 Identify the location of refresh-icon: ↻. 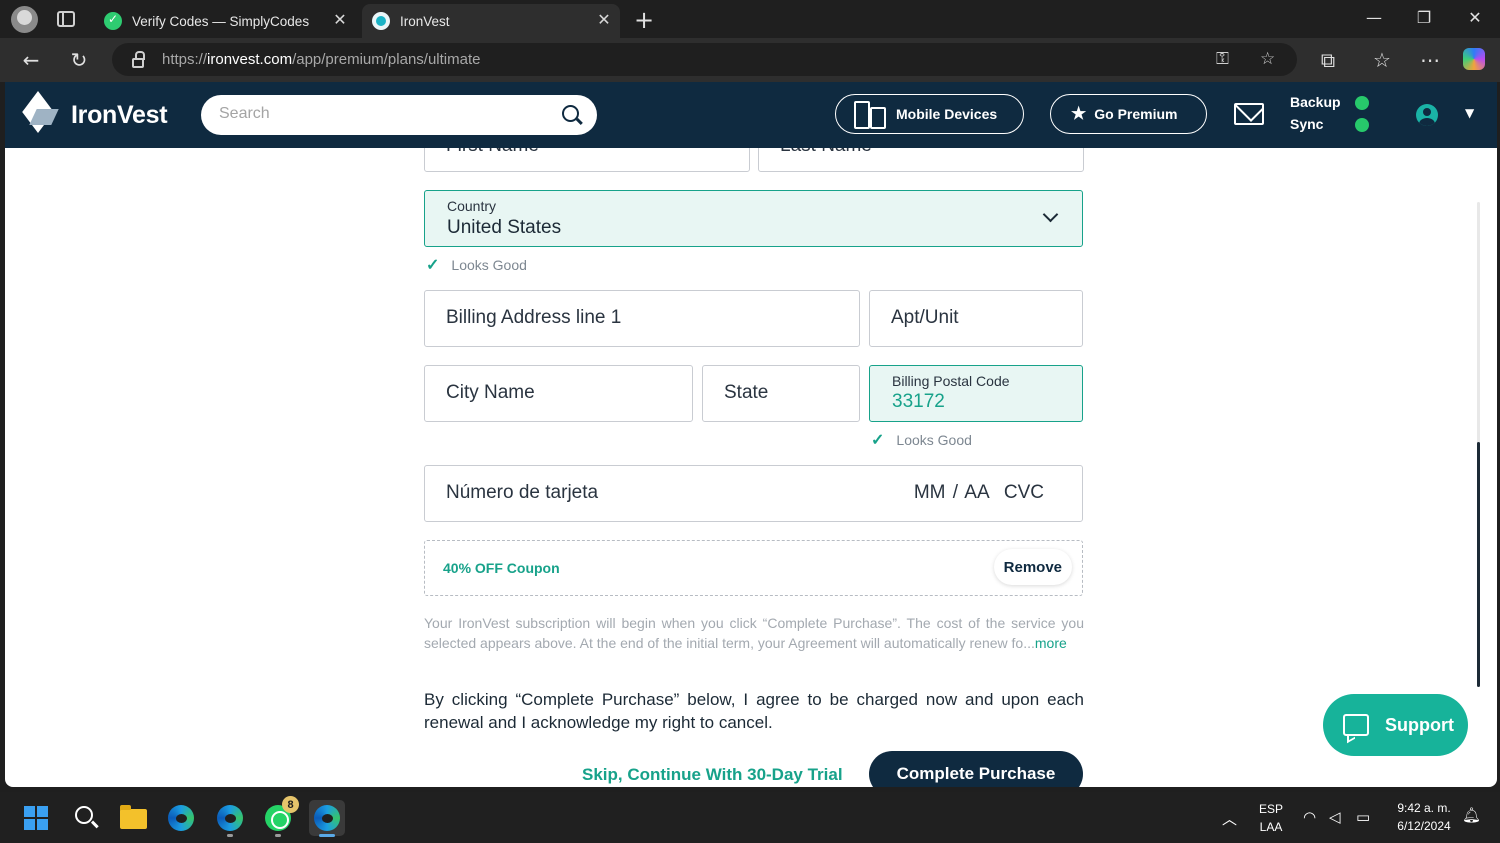
(79, 60).